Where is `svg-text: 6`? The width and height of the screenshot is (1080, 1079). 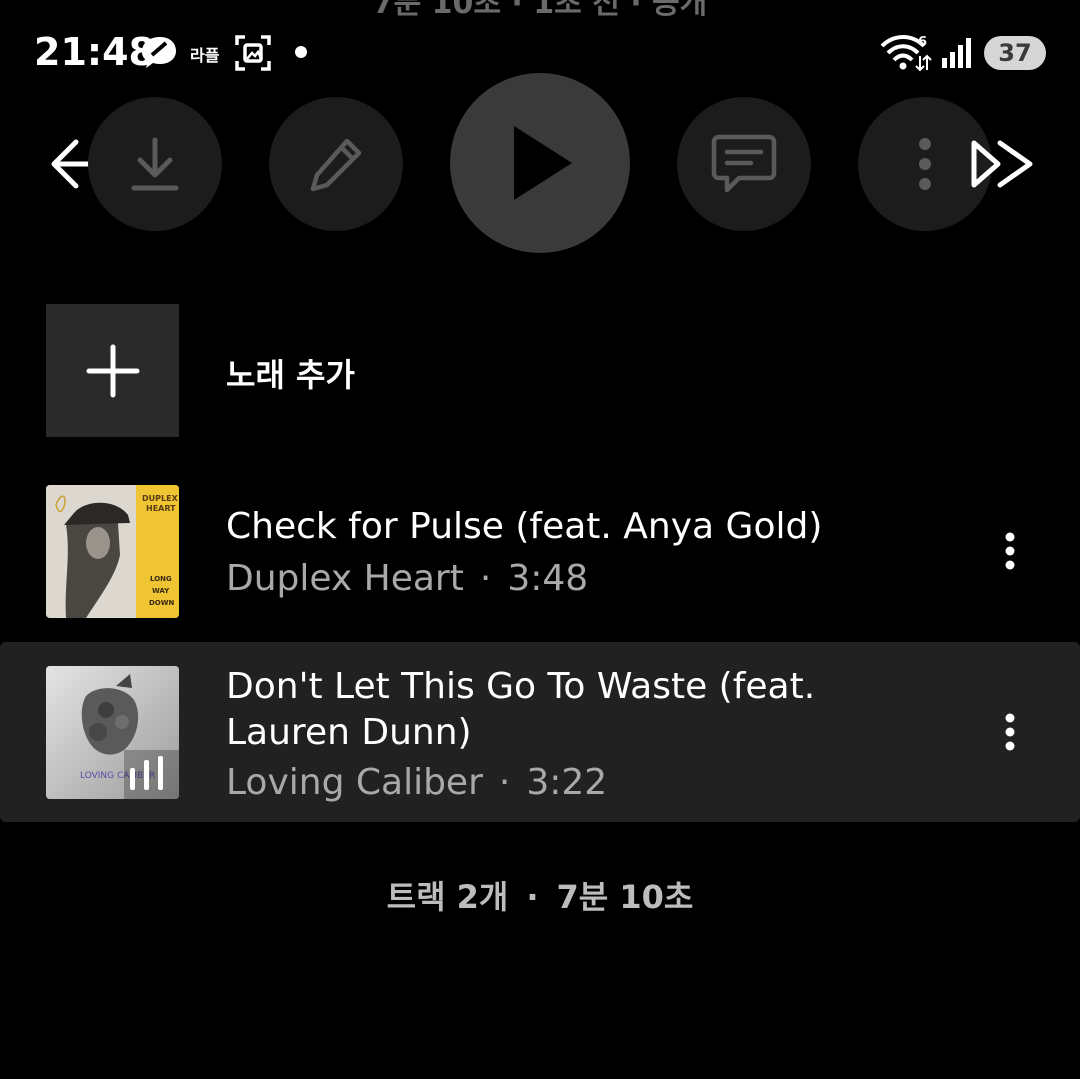
svg-text: 6 is located at coordinates (922, 42).